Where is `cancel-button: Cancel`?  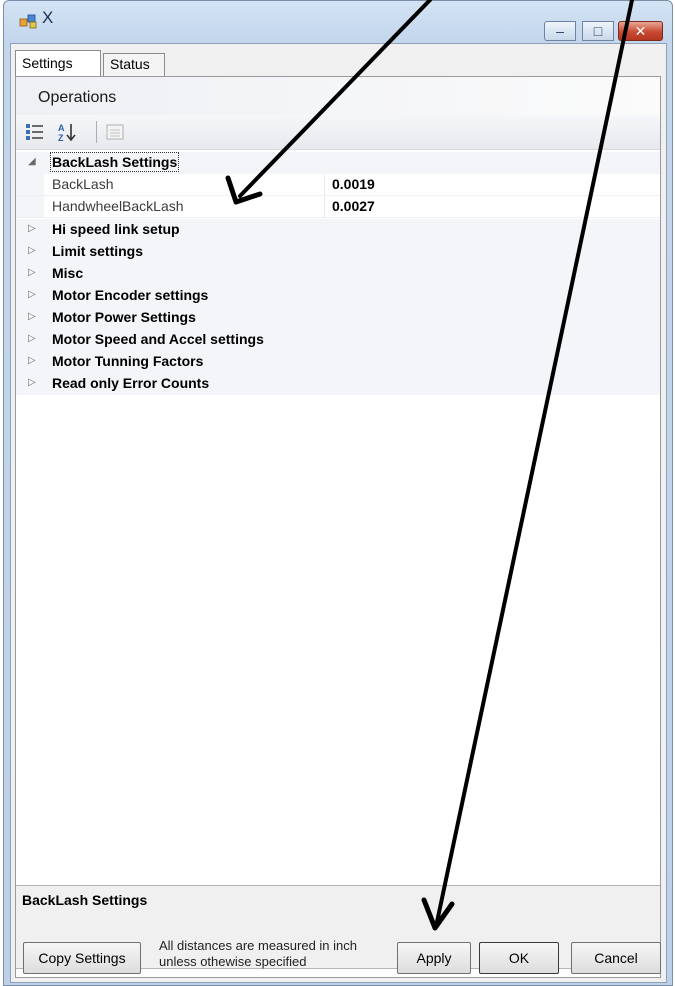
cancel-button: Cancel is located at coordinates (616, 958).